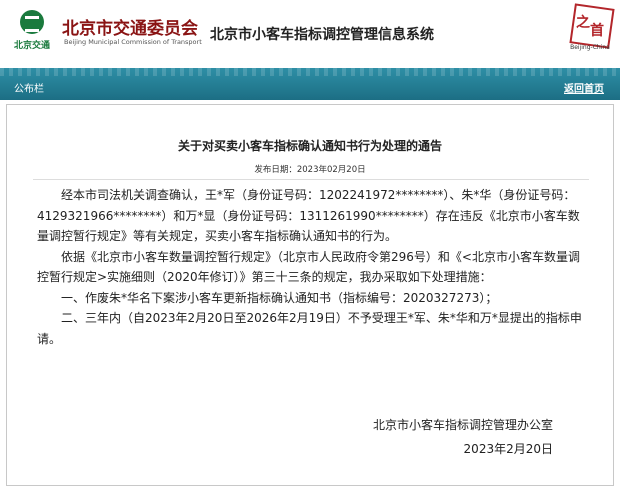 Image resolution: width=620 pixels, height=487 pixels. What do you see at coordinates (311, 179) in the screenshot?
I see `divider` at bounding box center [311, 179].